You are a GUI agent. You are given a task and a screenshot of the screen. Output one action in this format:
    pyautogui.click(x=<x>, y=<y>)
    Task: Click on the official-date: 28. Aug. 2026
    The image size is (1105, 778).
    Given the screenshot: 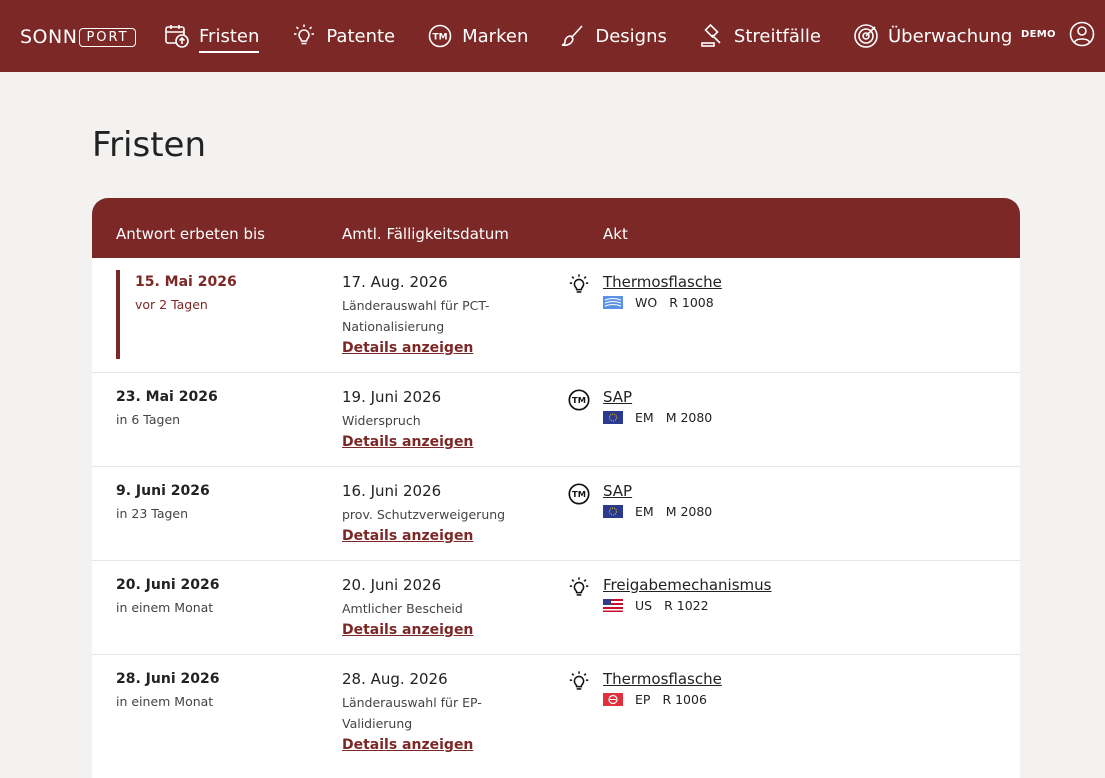 What is the action you would take?
    pyautogui.click(x=395, y=679)
    